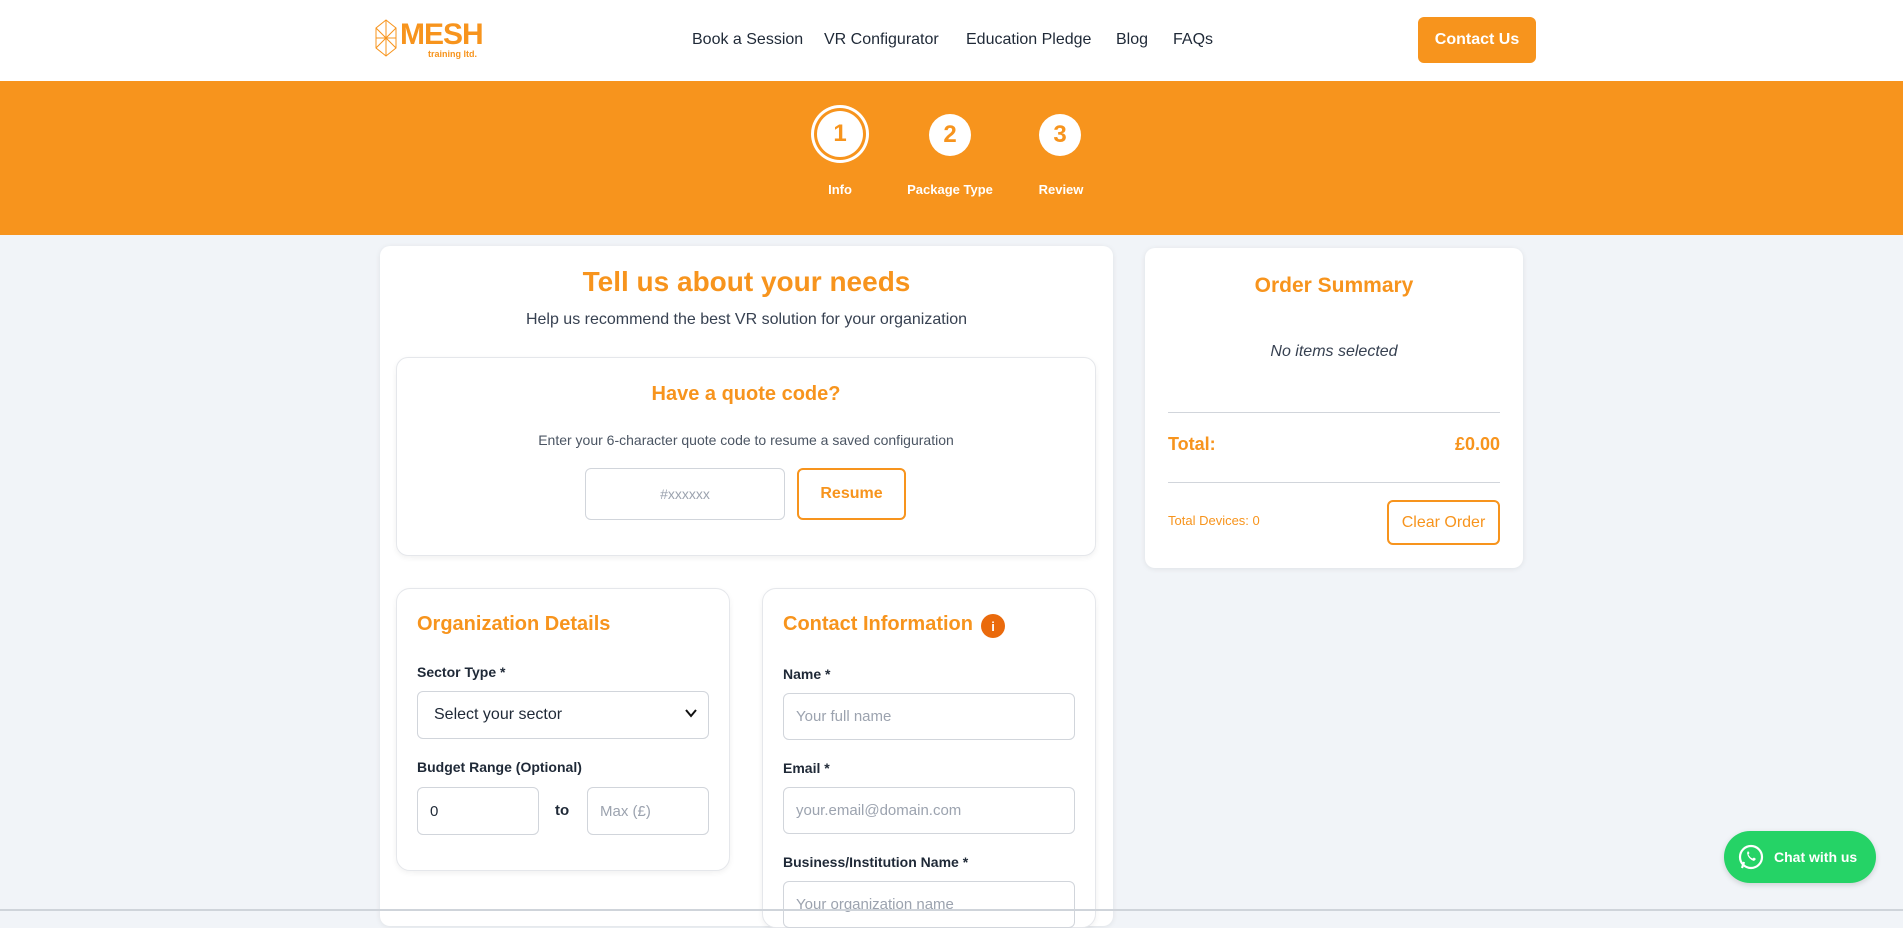  What do you see at coordinates (498, 714) in the screenshot?
I see `sector-select-value: Select your sector` at bounding box center [498, 714].